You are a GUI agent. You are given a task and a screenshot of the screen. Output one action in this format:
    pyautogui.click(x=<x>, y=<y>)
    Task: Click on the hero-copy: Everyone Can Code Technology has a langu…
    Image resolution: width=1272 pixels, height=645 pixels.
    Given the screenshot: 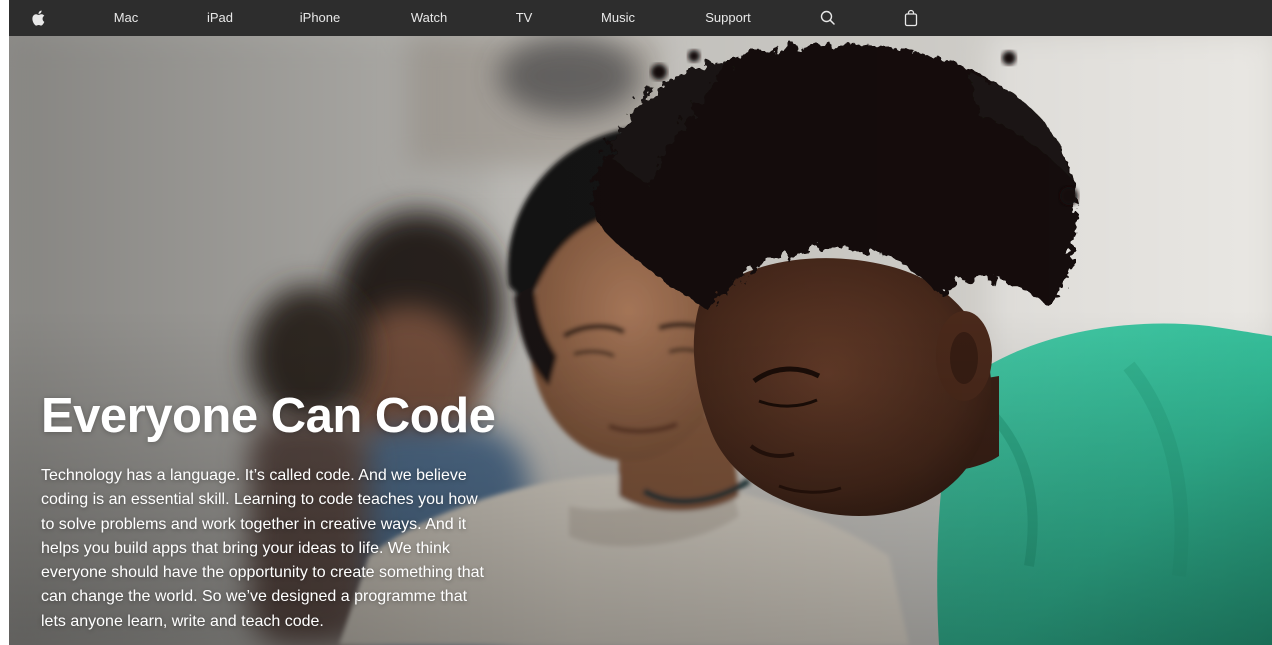 What is the action you would take?
    pyautogui.click(x=268, y=510)
    